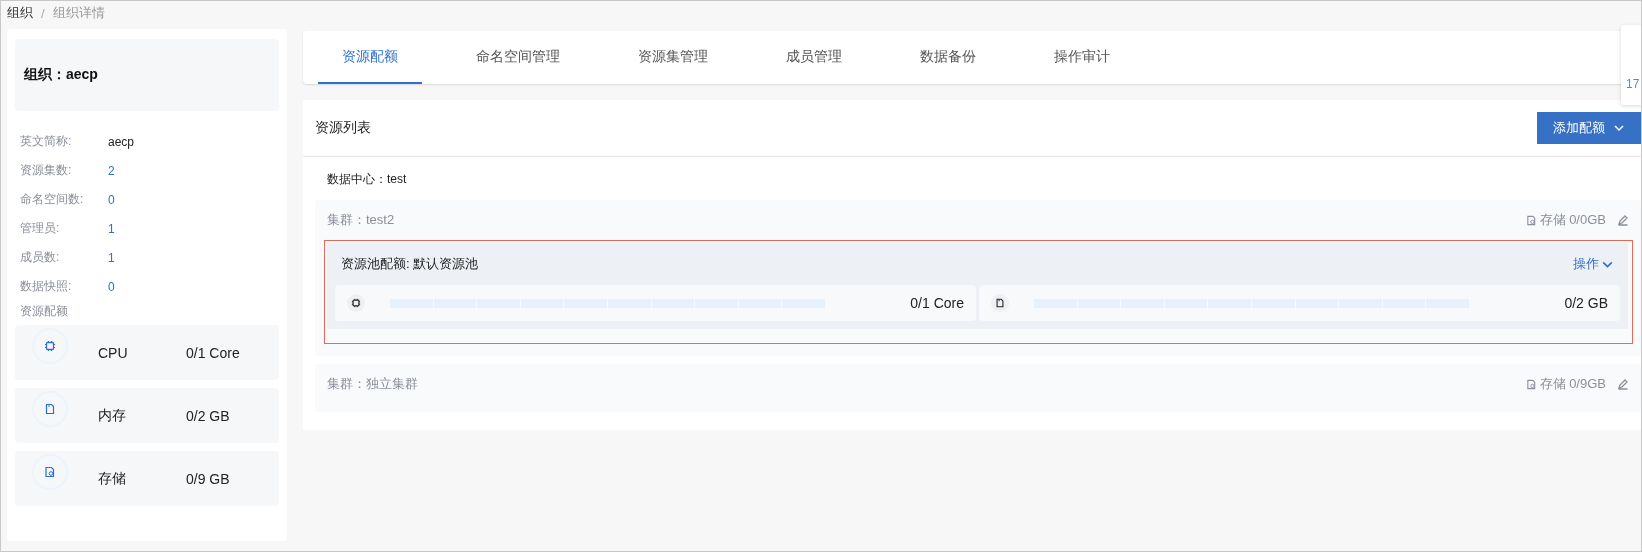 This screenshot has height=552, width=1642. I want to click on info-label: 成员数:, so click(40, 257).